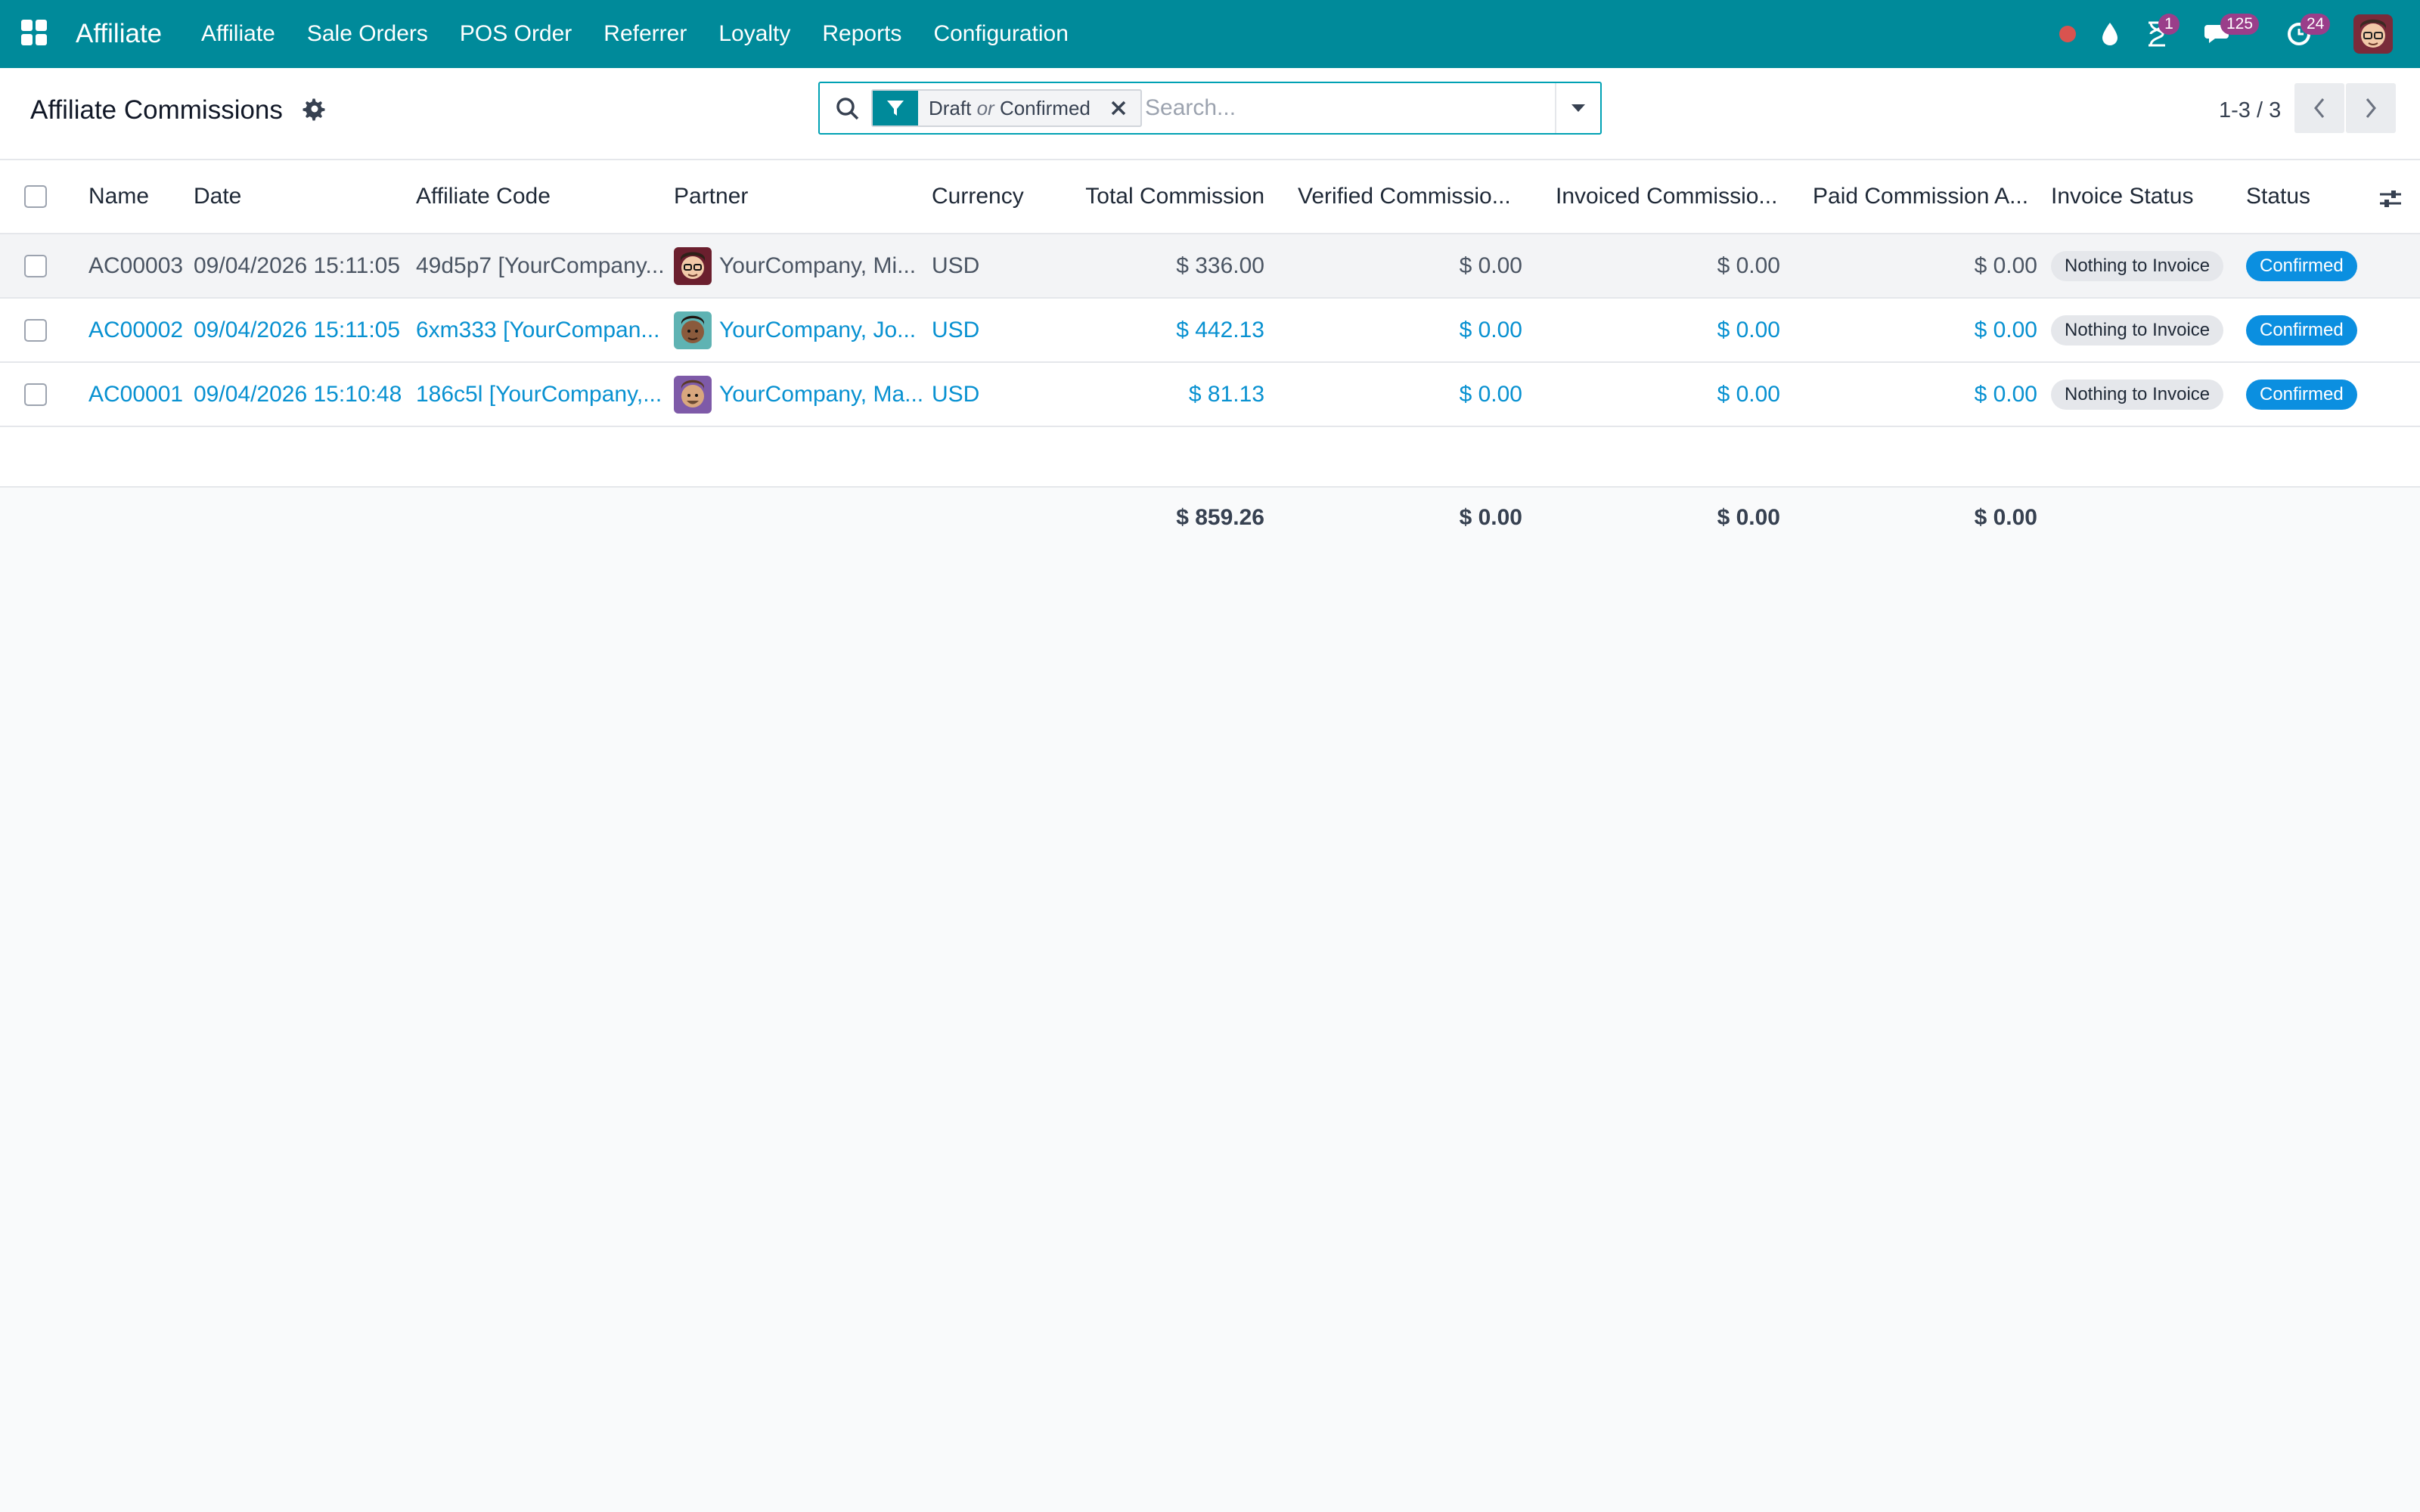 This screenshot has height=1512, width=2420. What do you see at coordinates (985, 107) in the screenshot?
I see `facet-or-separator: or` at bounding box center [985, 107].